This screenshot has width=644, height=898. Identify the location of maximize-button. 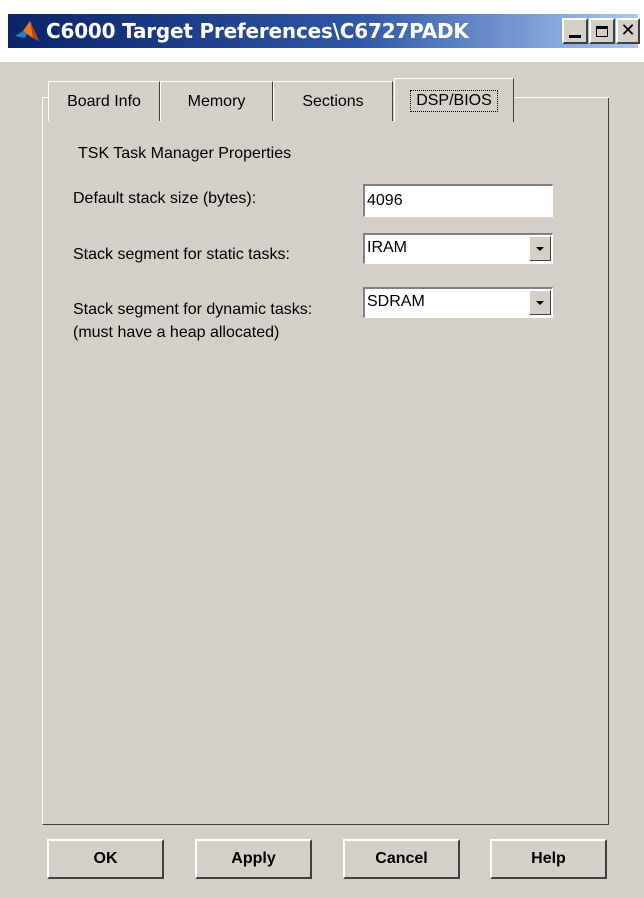
(602, 31).